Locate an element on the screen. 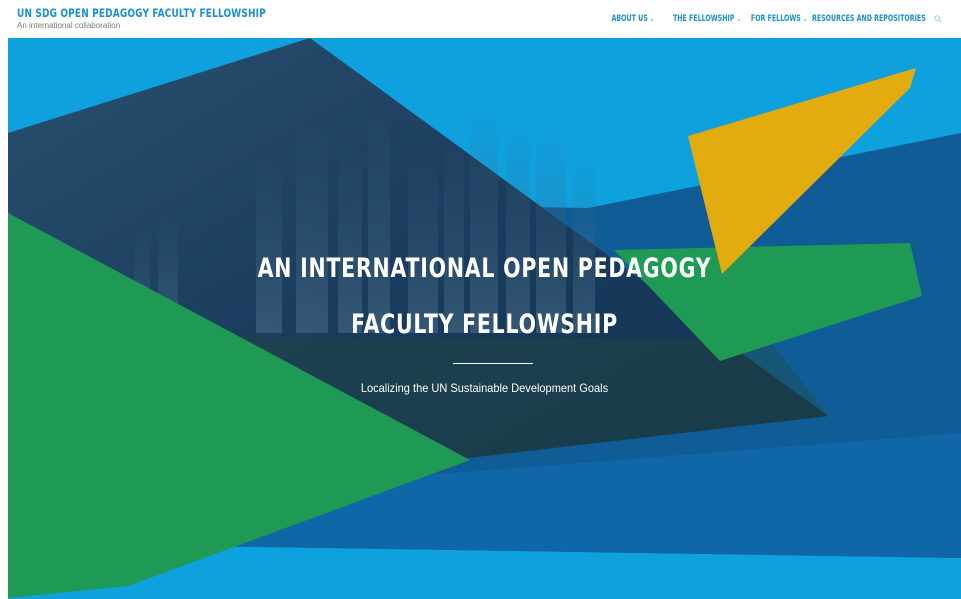  nav-item-label: RESOURCES AND REPOSITORIES is located at coordinates (869, 19).